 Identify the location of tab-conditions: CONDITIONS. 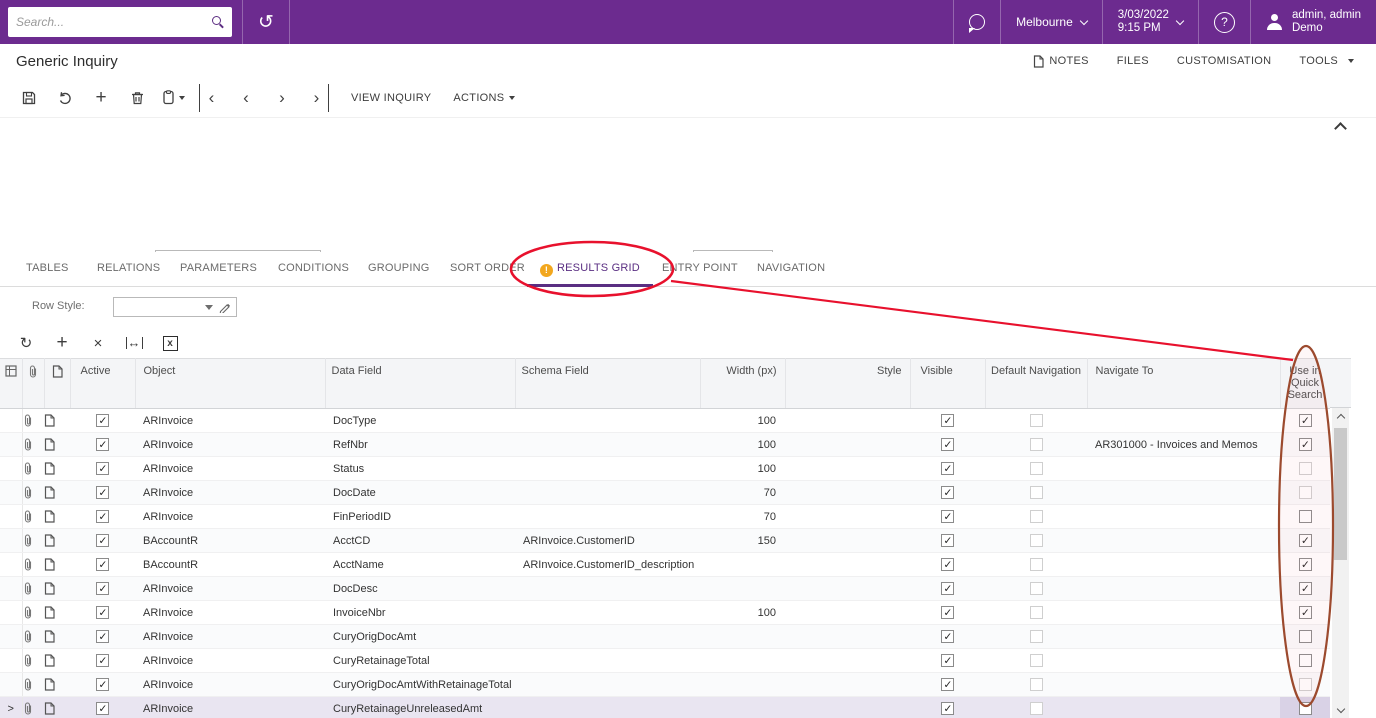
(313, 269).